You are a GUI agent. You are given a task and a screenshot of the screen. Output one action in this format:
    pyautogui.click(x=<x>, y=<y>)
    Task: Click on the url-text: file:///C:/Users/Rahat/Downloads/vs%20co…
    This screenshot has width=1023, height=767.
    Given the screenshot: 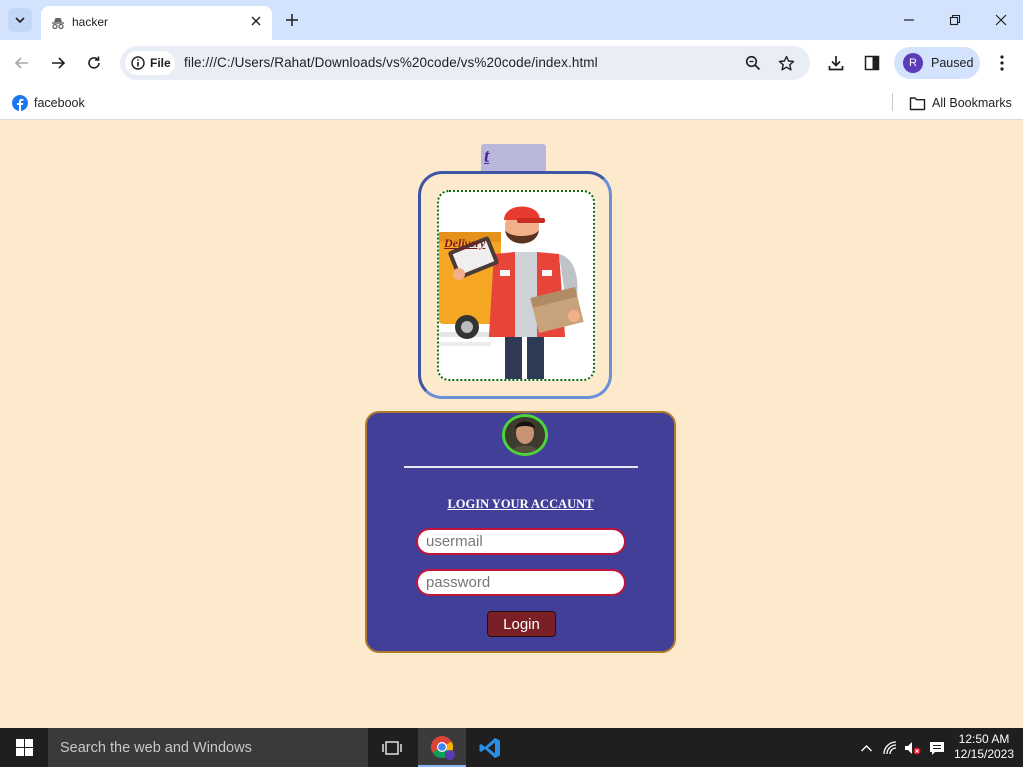 What is the action you would take?
    pyautogui.click(x=391, y=62)
    